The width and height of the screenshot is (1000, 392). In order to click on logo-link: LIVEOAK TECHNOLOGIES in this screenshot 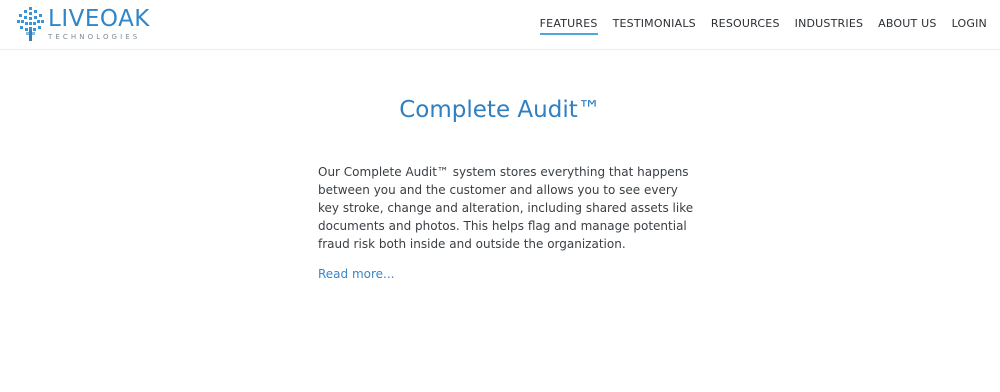, I will do `click(83, 24)`.